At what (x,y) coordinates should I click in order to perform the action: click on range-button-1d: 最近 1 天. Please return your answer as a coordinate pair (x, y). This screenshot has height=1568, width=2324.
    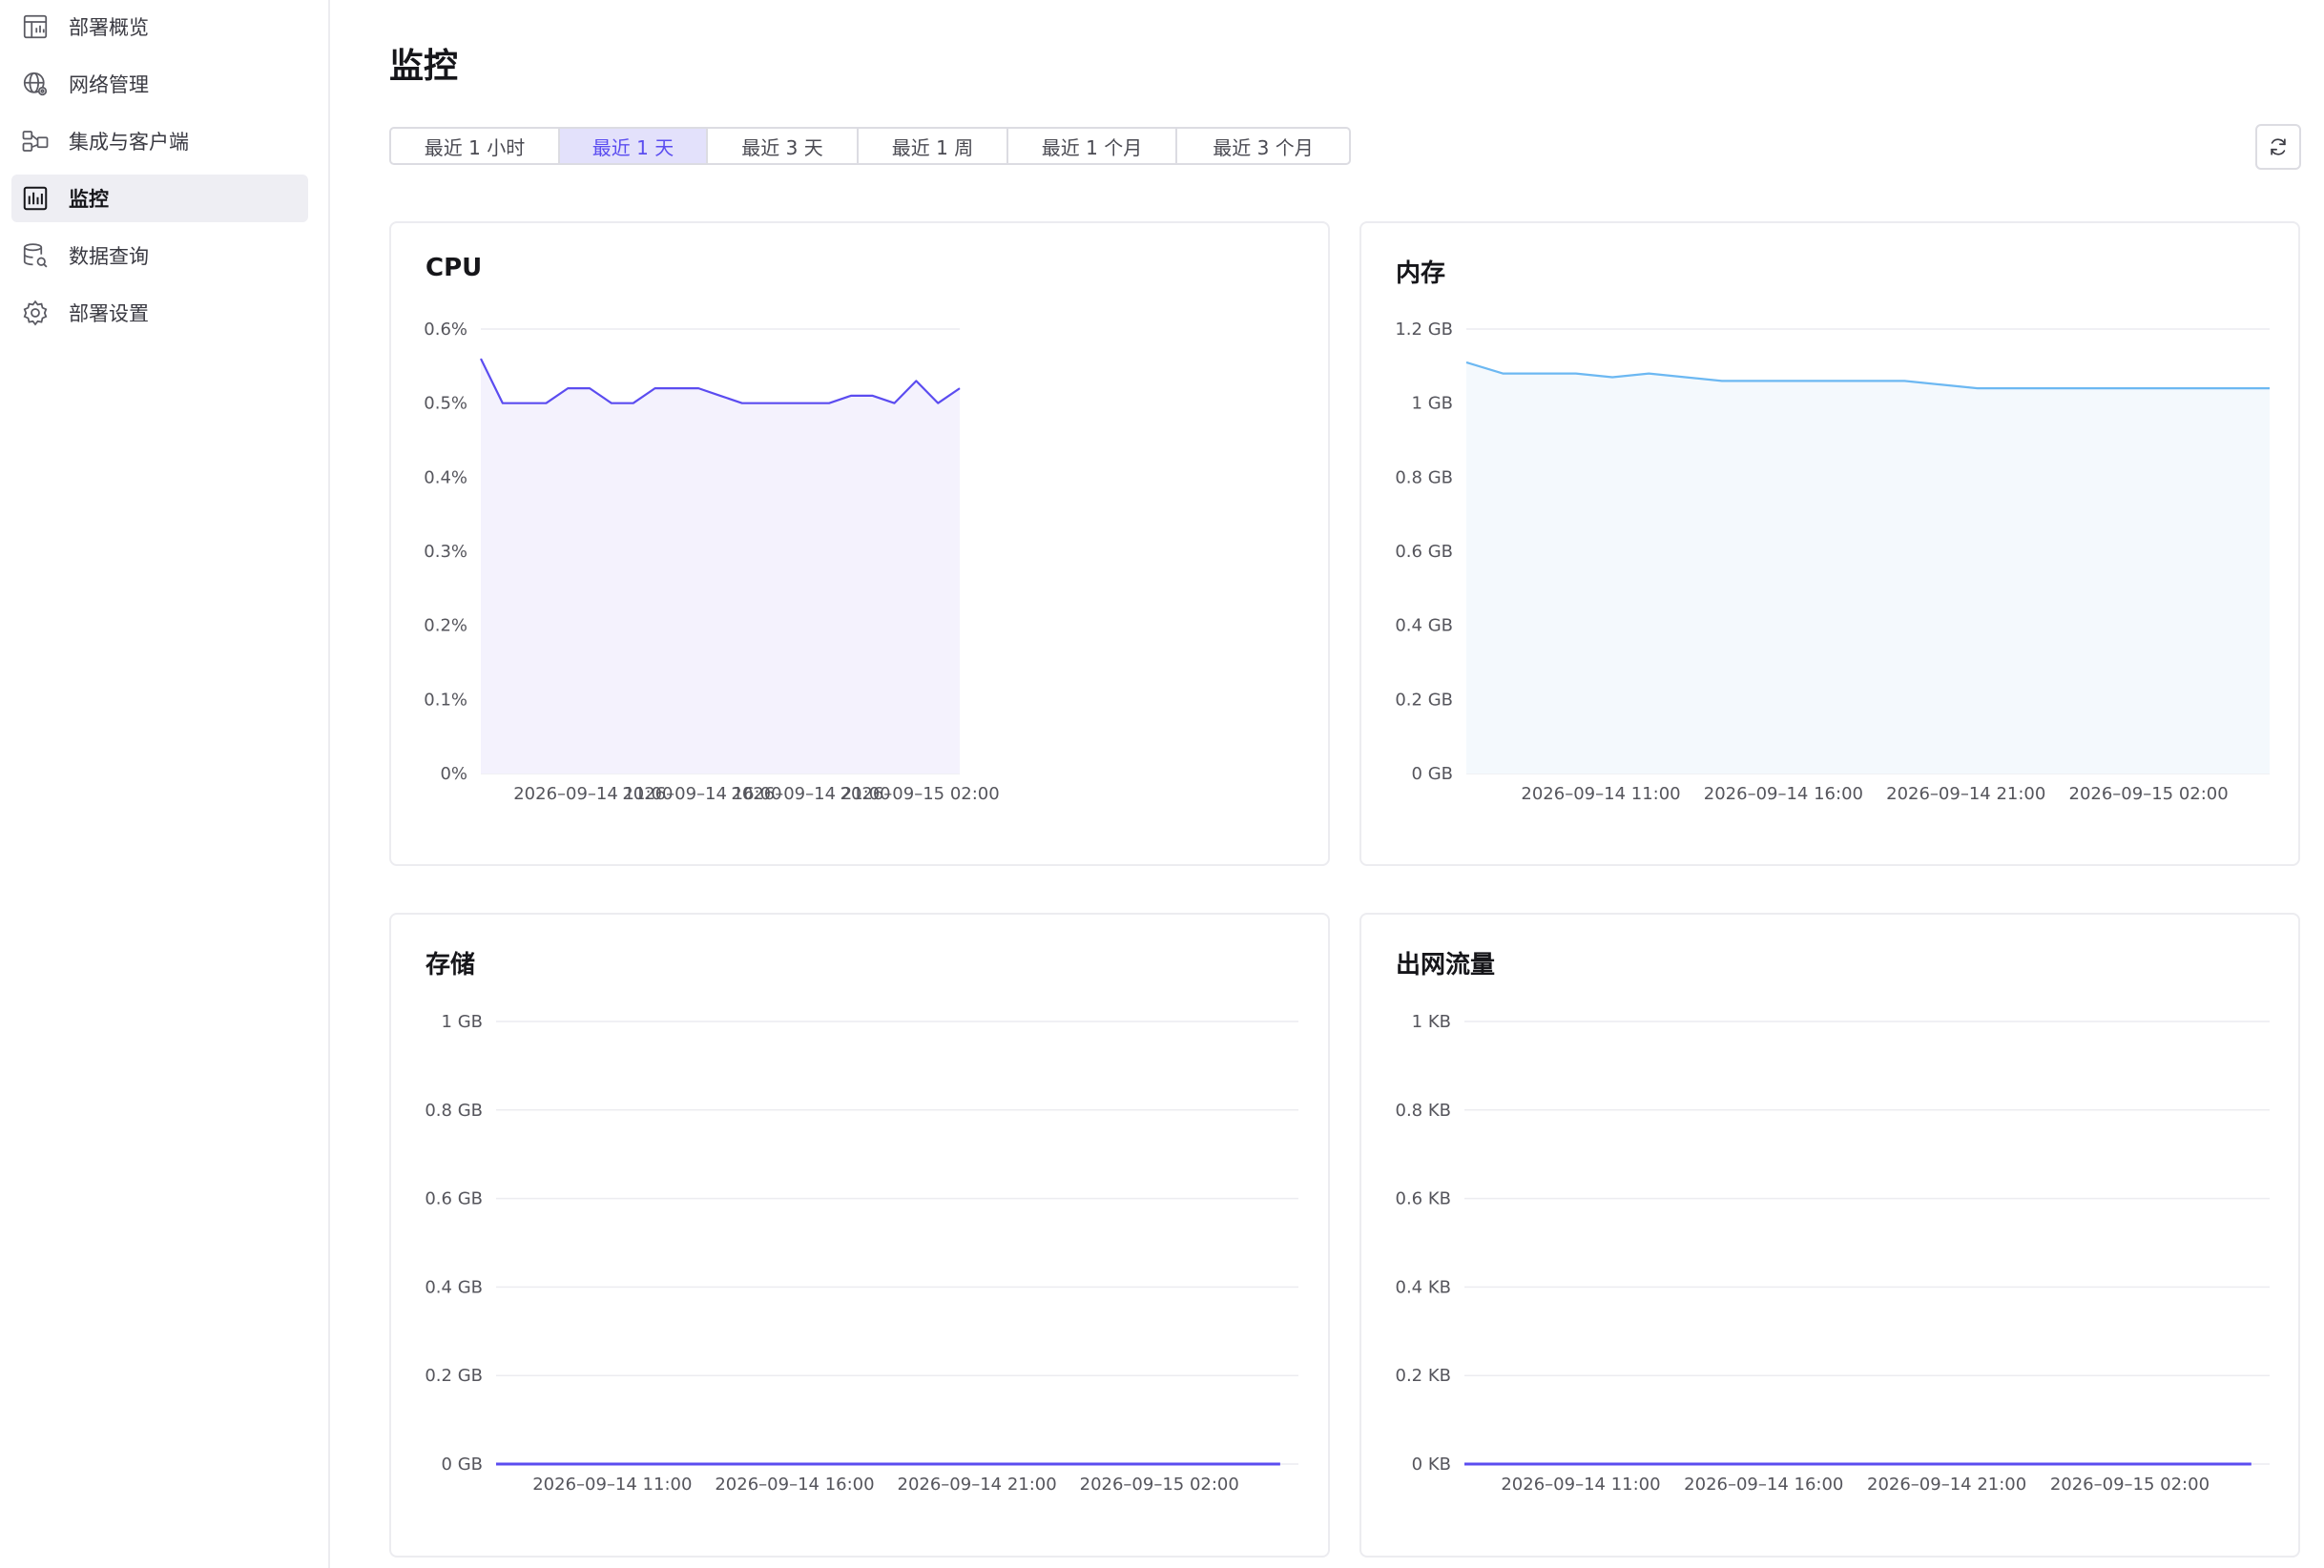
    Looking at the image, I should click on (634, 146).